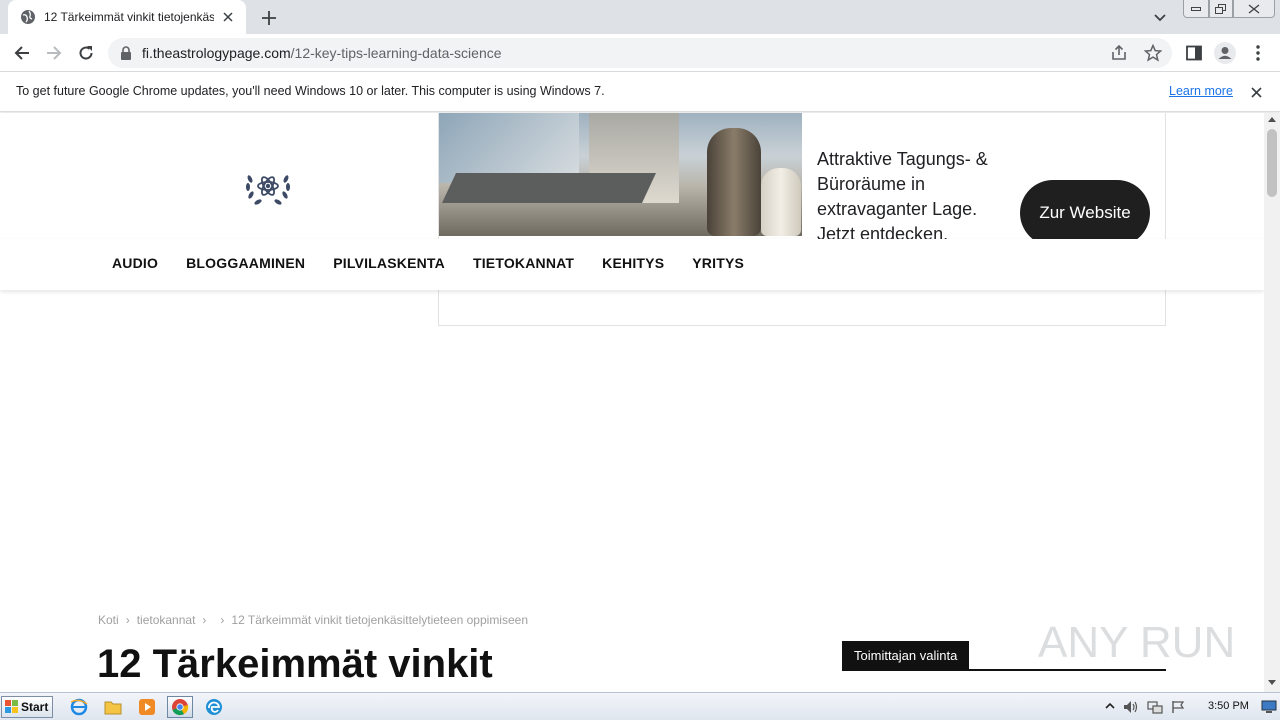 The width and height of the screenshot is (1280, 720). What do you see at coordinates (1119, 53) in the screenshot?
I see `share-icon` at bounding box center [1119, 53].